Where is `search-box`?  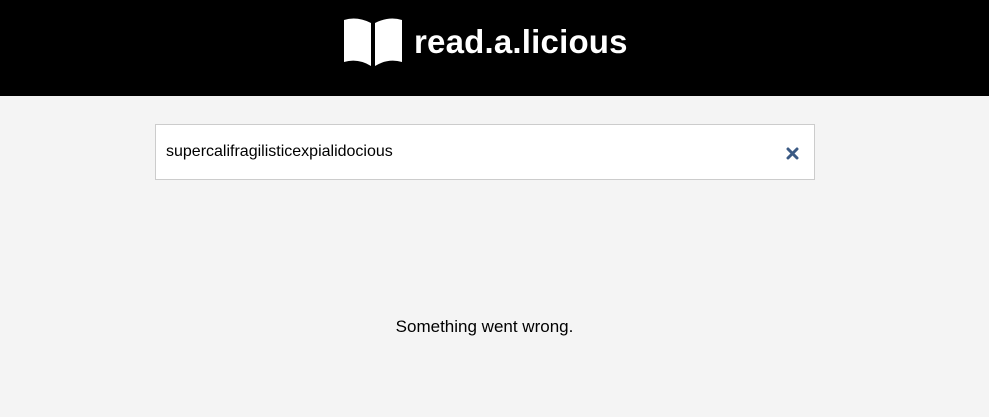
search-box is located at coordinates (485, 152).